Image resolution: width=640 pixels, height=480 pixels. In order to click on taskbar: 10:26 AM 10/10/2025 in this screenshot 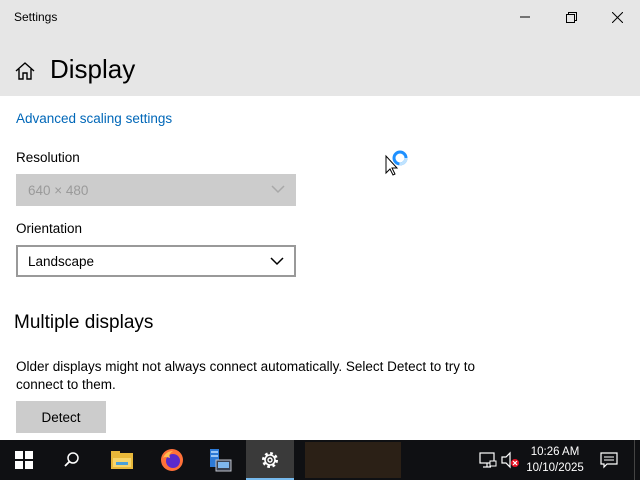, I will do `click(320, 460)`.